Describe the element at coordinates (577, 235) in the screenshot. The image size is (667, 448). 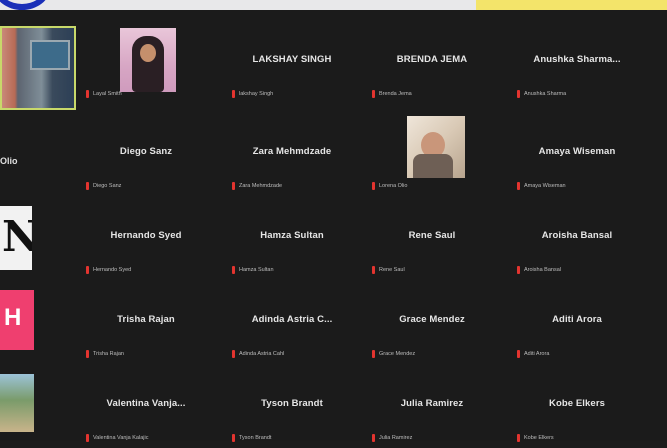
I see `participant-name: Aroisha Bansal` at that location.